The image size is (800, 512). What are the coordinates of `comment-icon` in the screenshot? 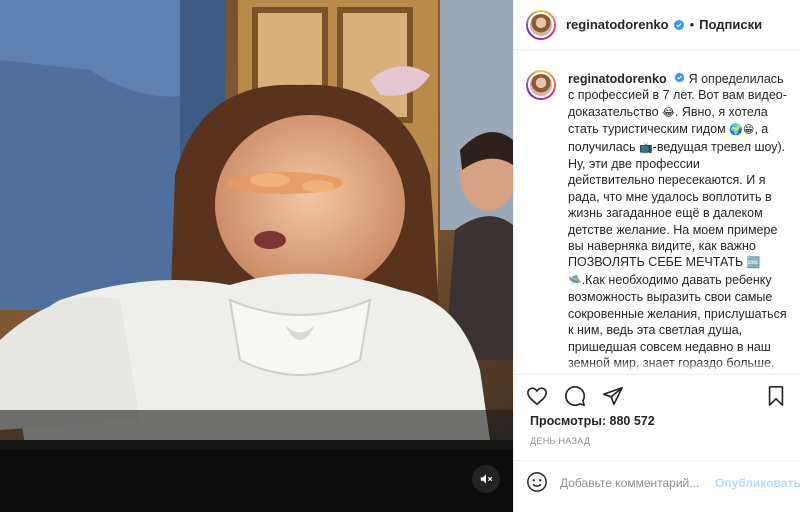 It's located at (575, 395).